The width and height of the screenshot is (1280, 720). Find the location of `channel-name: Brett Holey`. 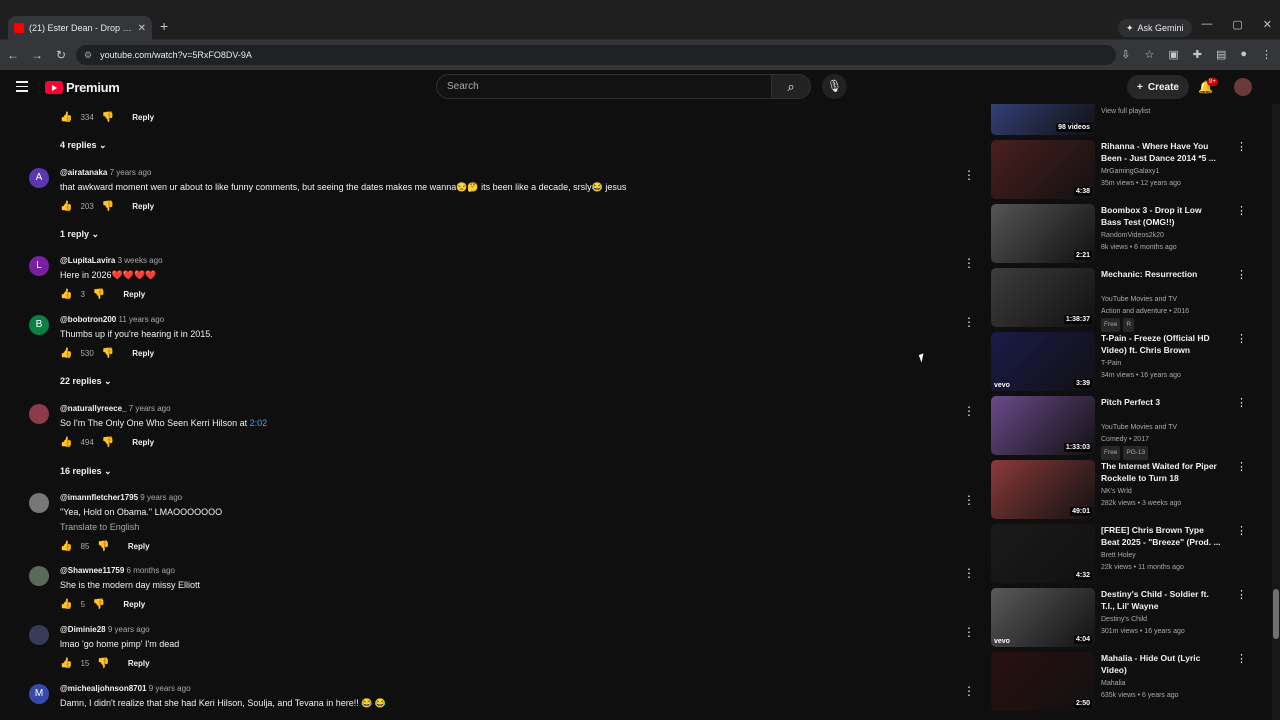

channel-name: Brett Holey is located at coordinates (1118, 556).